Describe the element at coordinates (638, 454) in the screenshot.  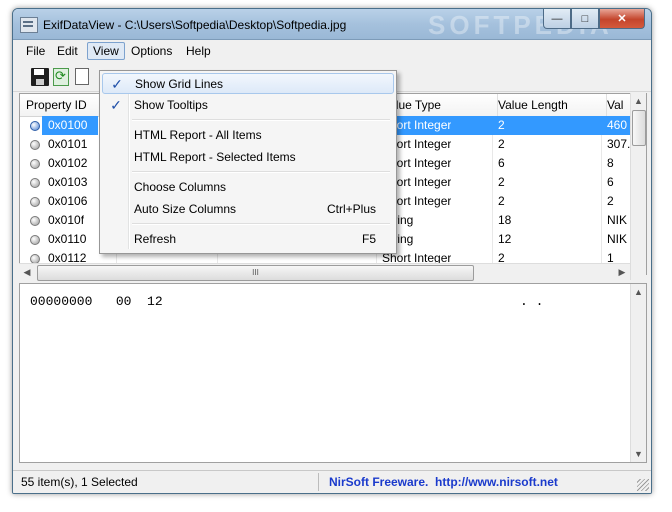
I see `scroll-down-icon: ▼` at that location.